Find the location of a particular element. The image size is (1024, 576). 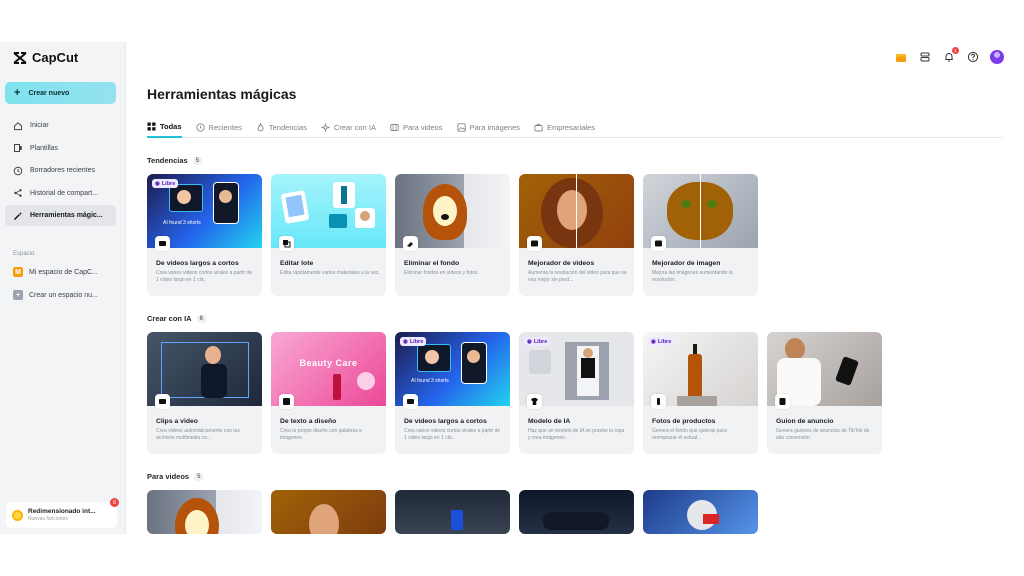

help-icon is located at coordinates (973, 57).